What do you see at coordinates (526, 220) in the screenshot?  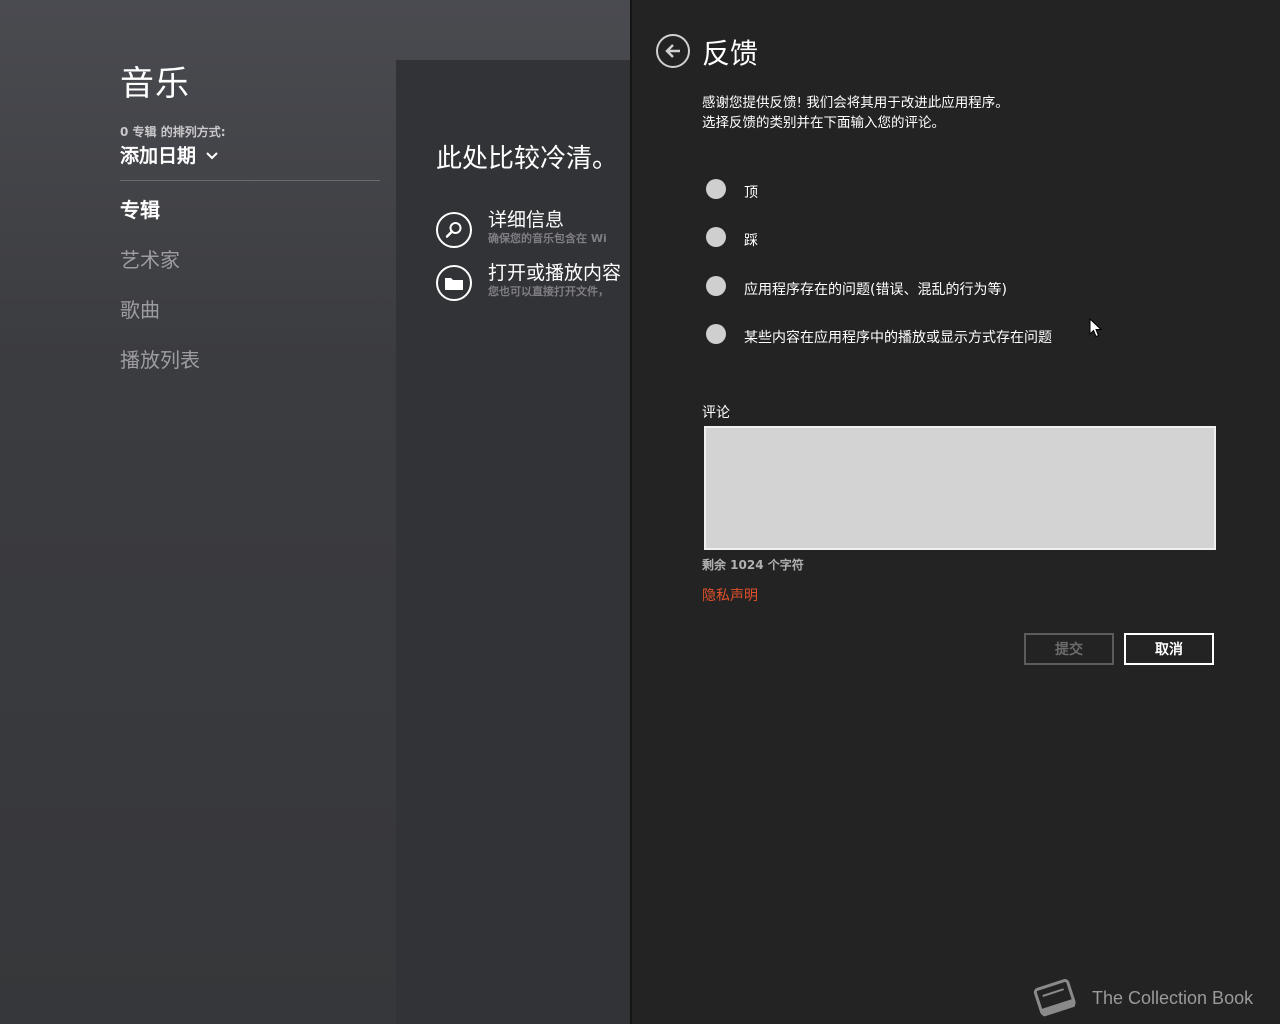 I see `details-action-title: 详细信息` at bounding box center [526, 220].